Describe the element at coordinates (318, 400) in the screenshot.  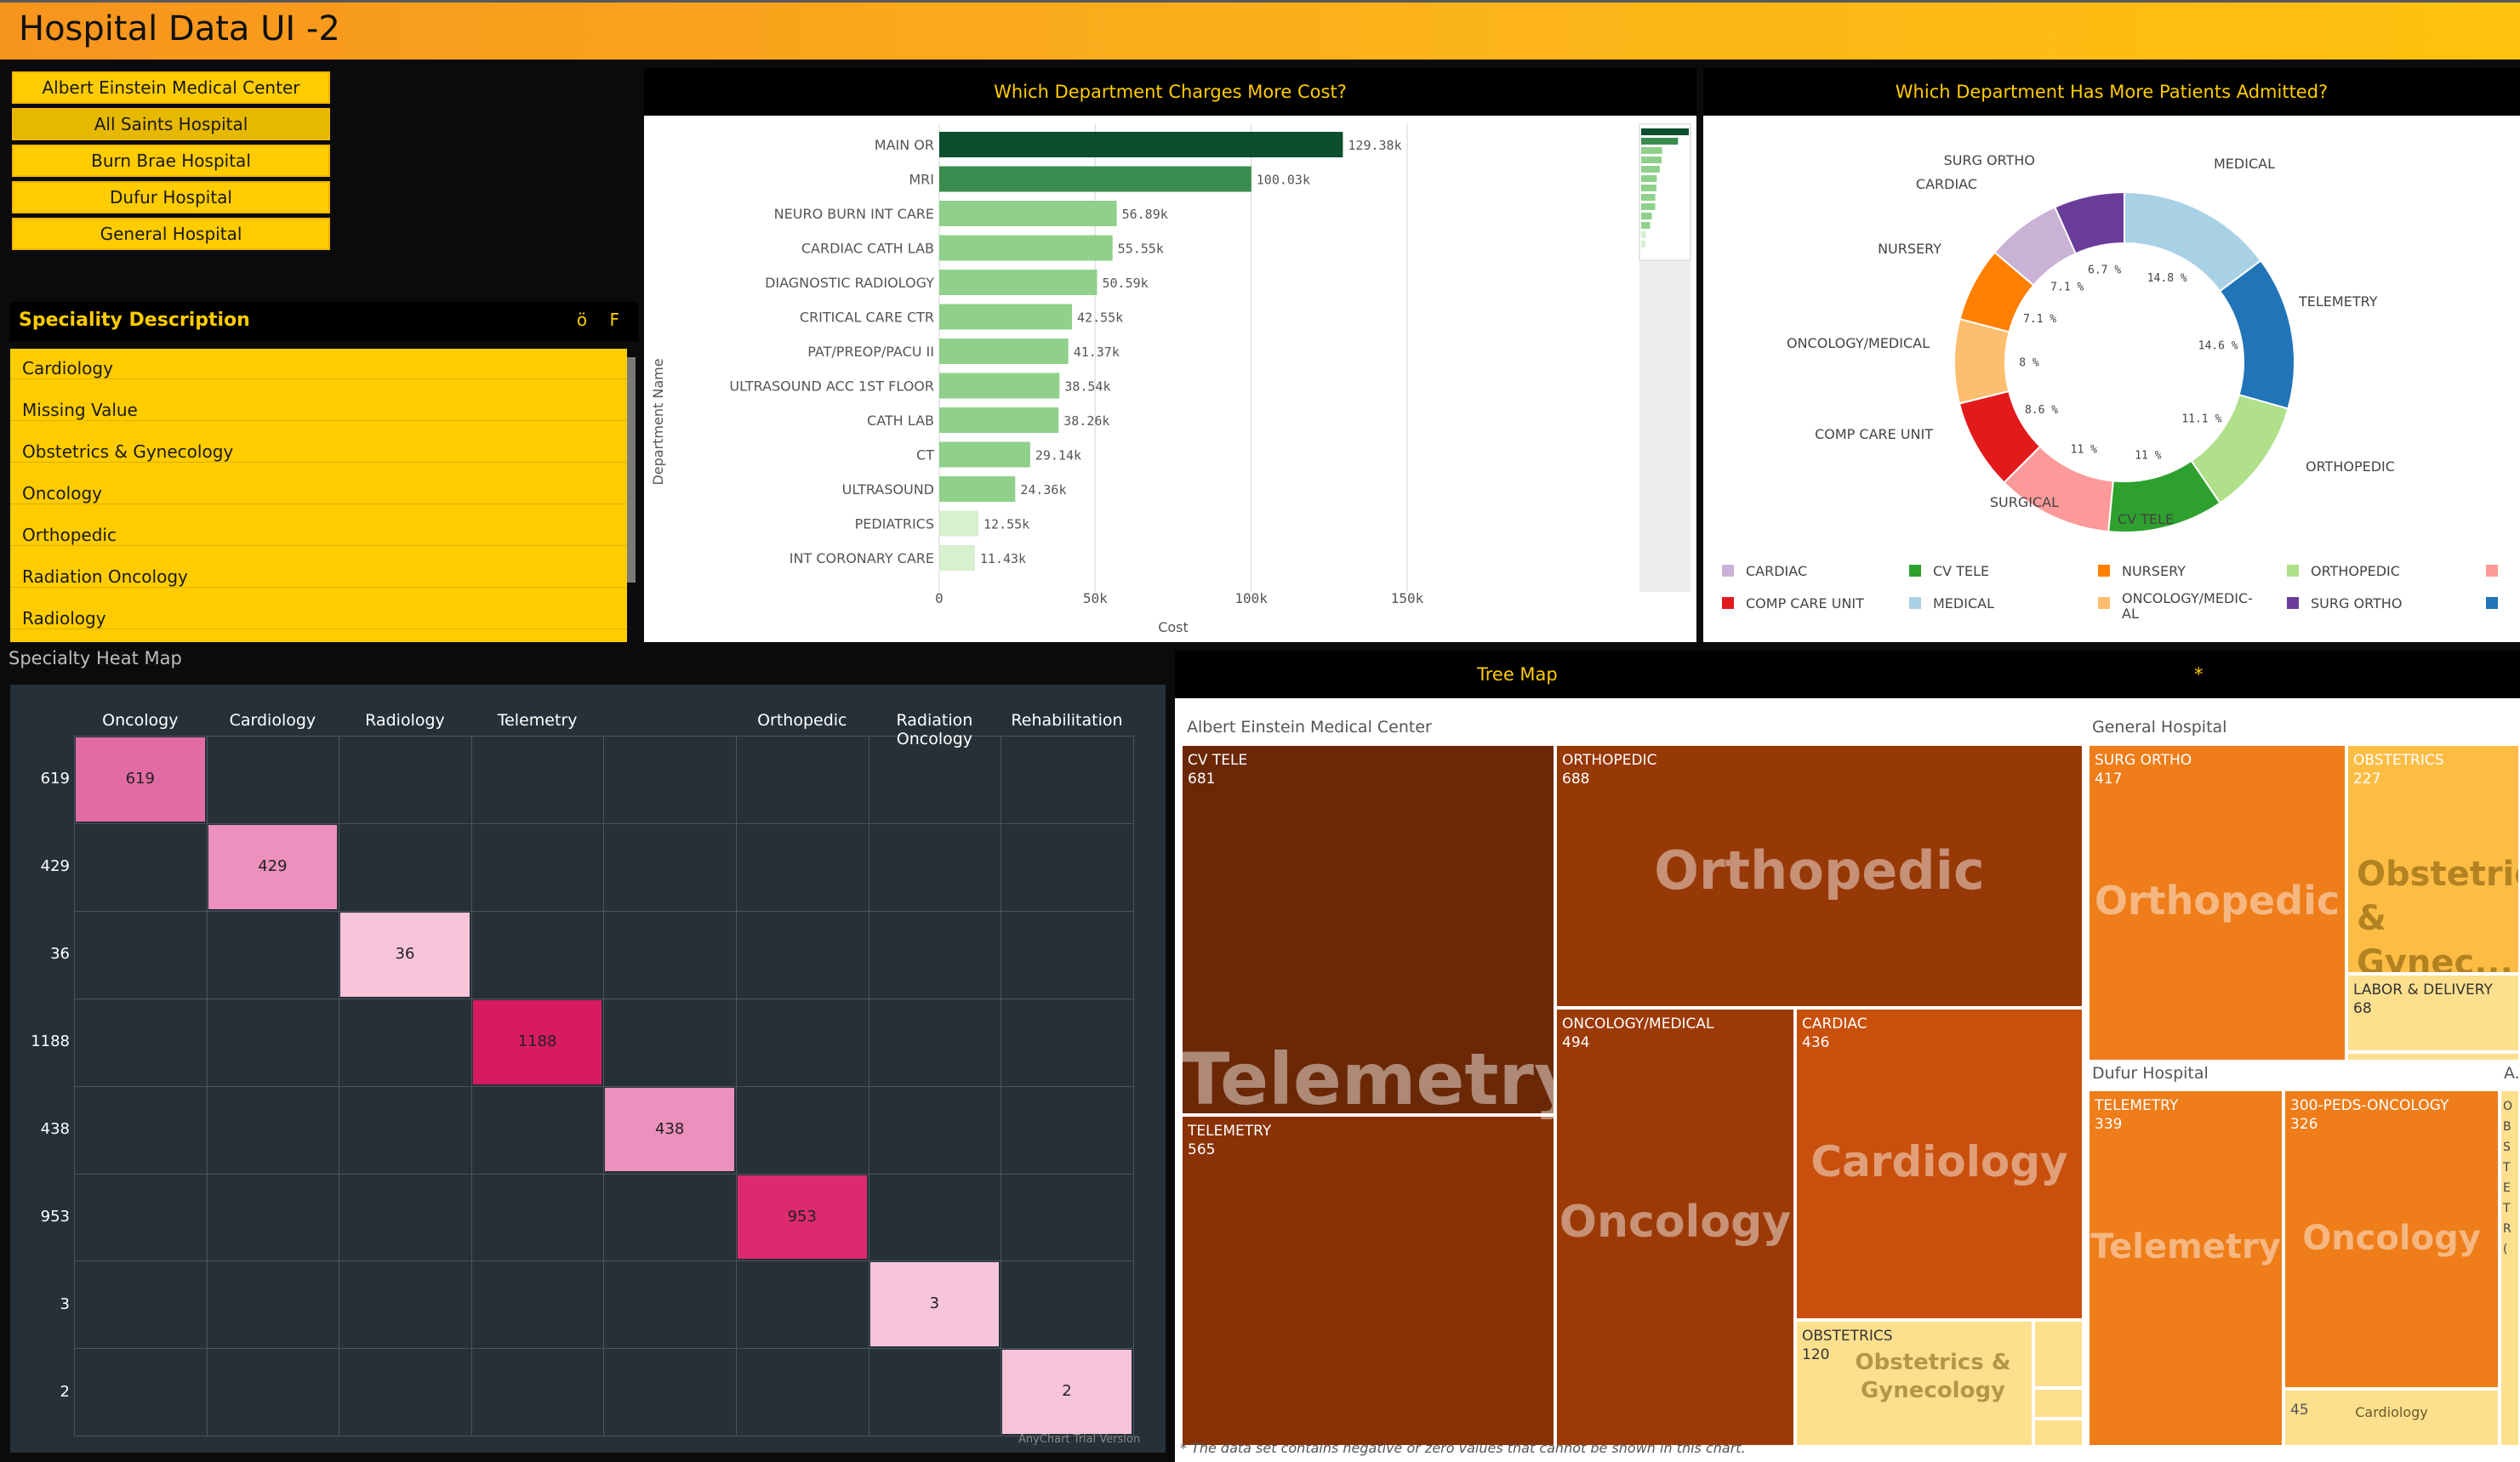
I see `speciality-item: Missing Value` at that location.